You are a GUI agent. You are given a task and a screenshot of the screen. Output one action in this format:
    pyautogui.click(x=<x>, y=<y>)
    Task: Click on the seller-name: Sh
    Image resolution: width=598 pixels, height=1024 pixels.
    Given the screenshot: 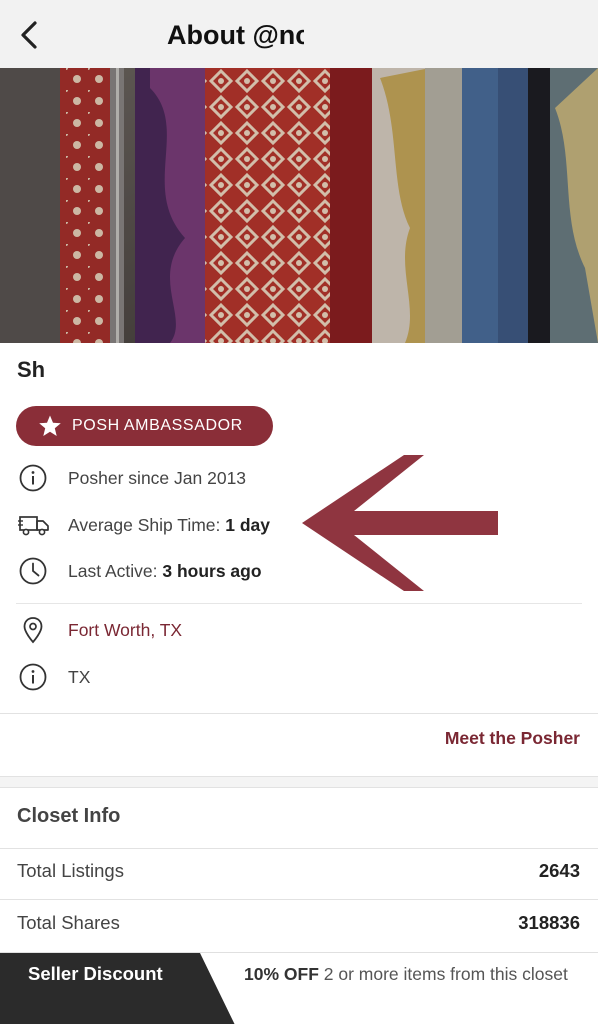 What is the action you would take?
    pyautogui.click(x=31, y=369)
    